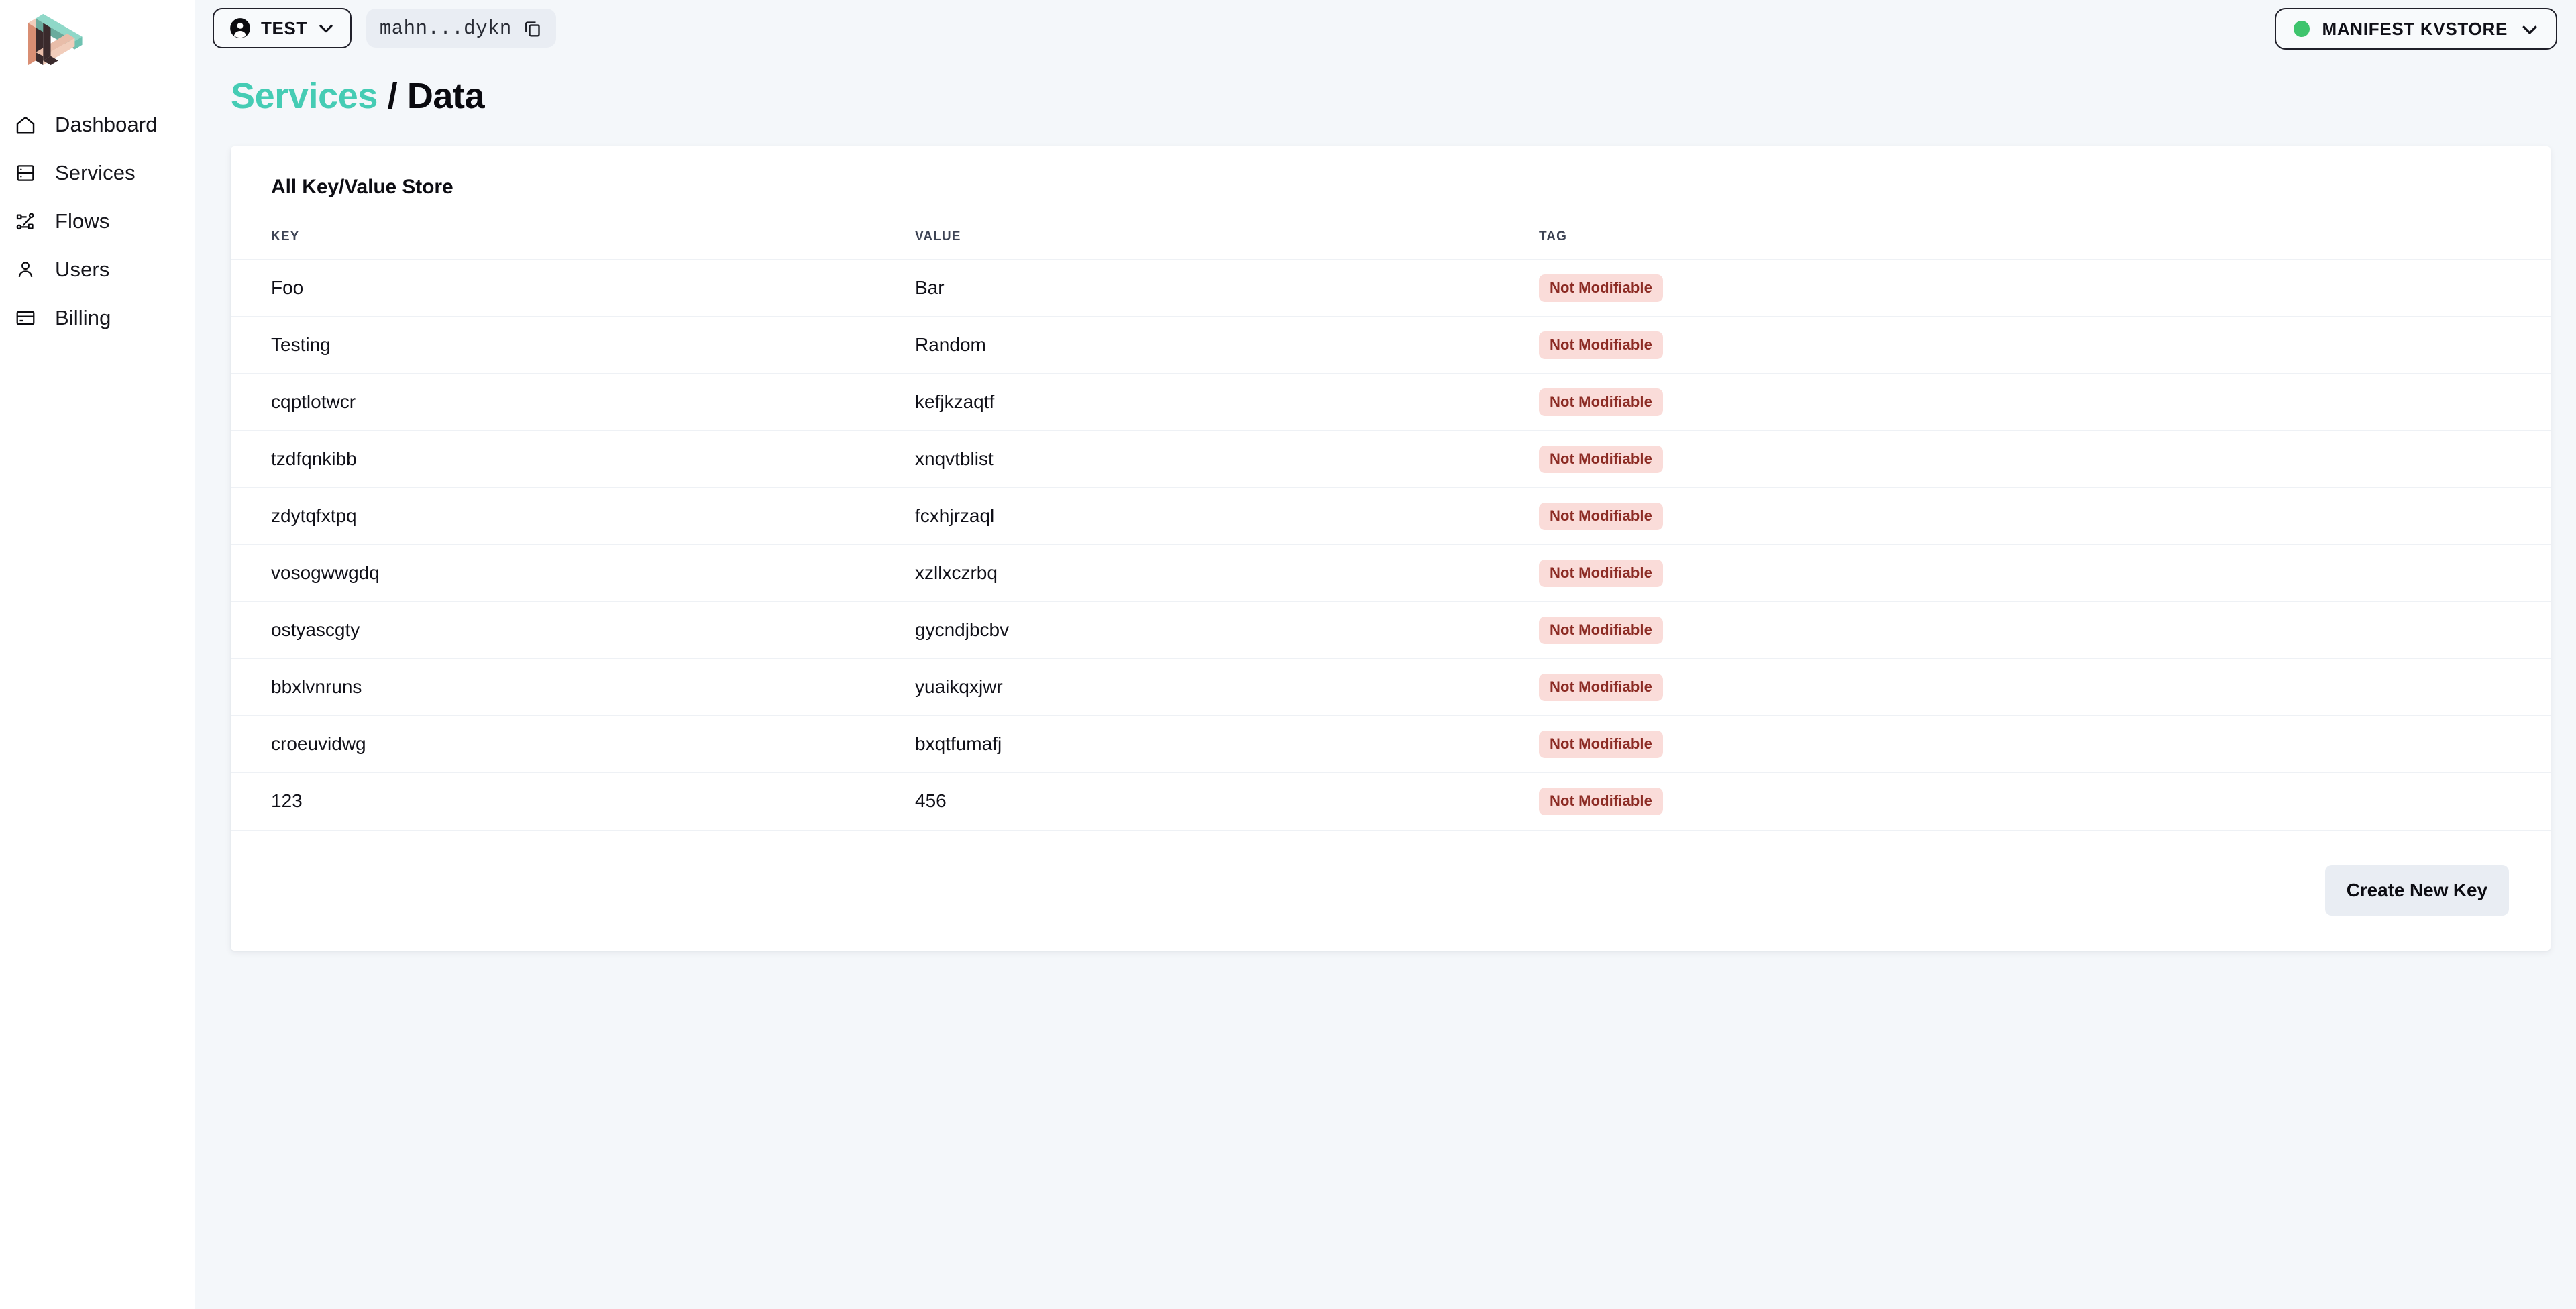  I want to click on cell-value: fcxhjrzaql, so click(1227, 516).